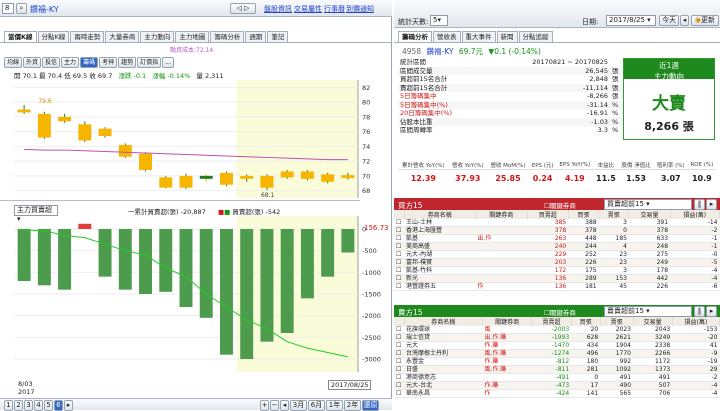 This screenshot has height=411, width=720. What do you see at coordinates (699, 311) in the screenshot?
I see `sell-pin-button: ‖` at bounding box center [699, 311].